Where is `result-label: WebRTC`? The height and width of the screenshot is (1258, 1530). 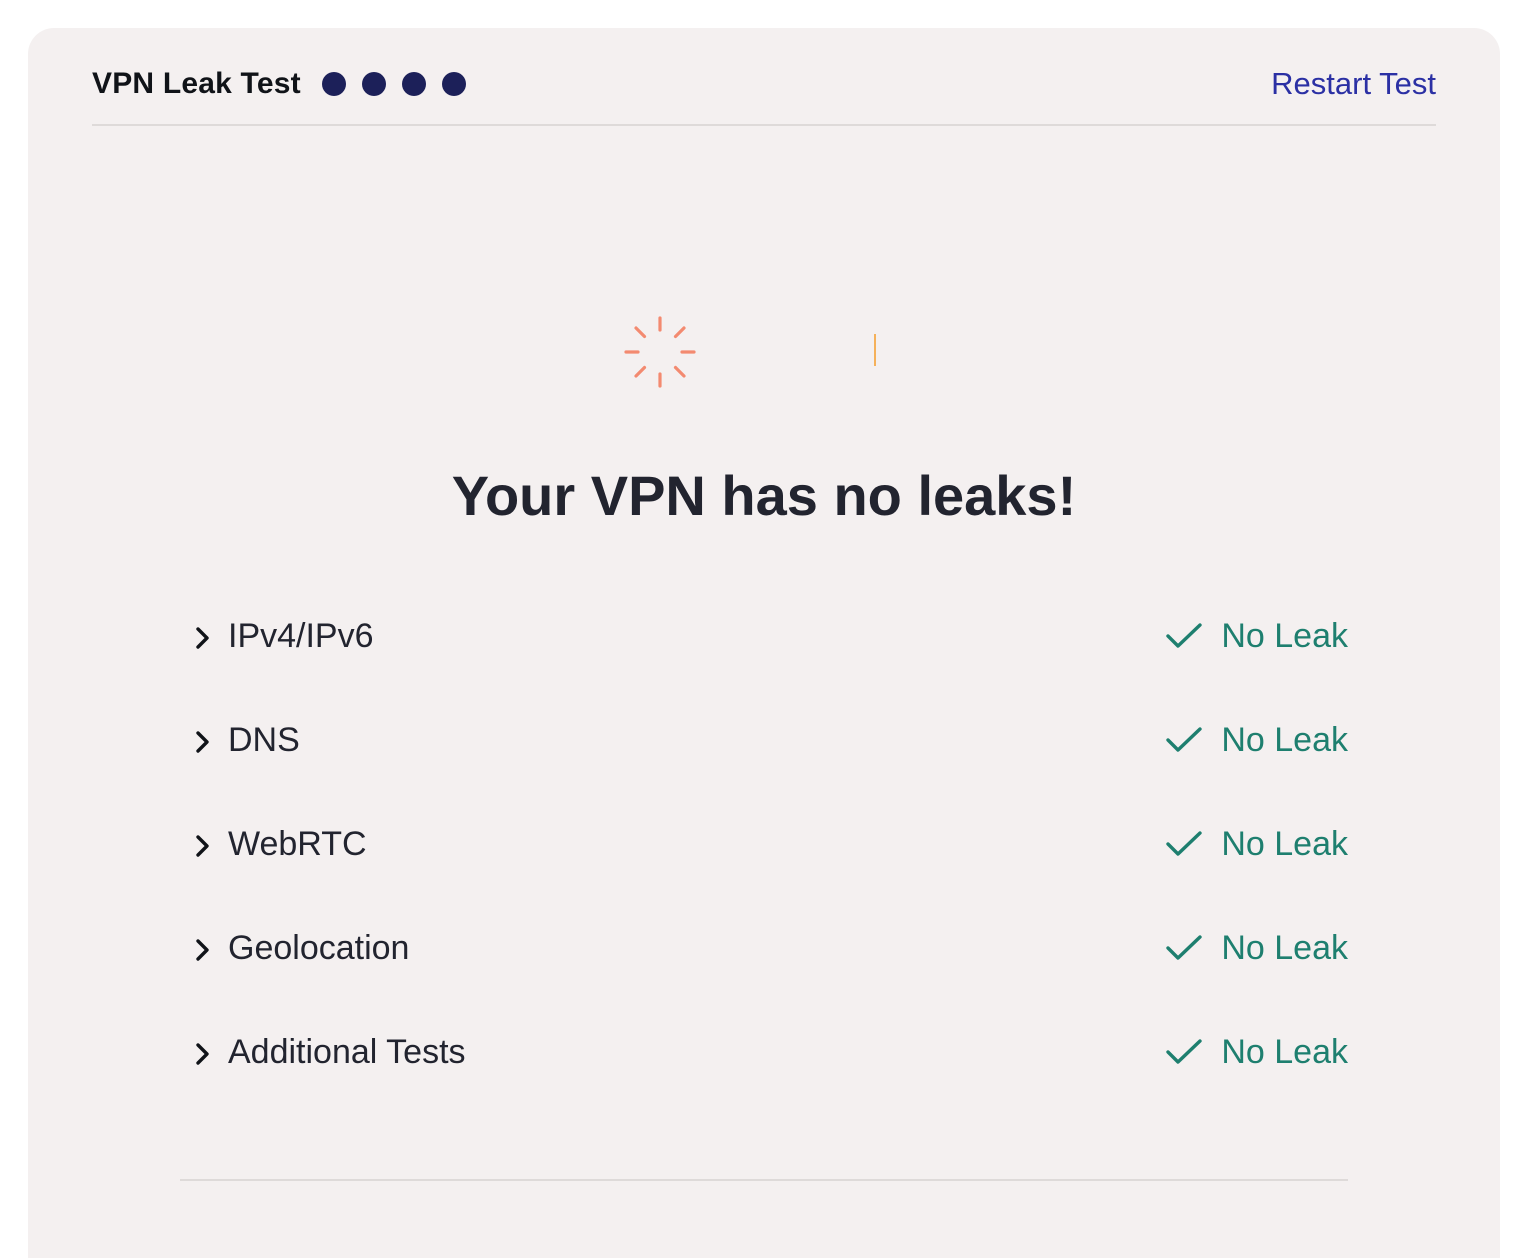 result-label: WebRTC is located at coordinates (297, 844).